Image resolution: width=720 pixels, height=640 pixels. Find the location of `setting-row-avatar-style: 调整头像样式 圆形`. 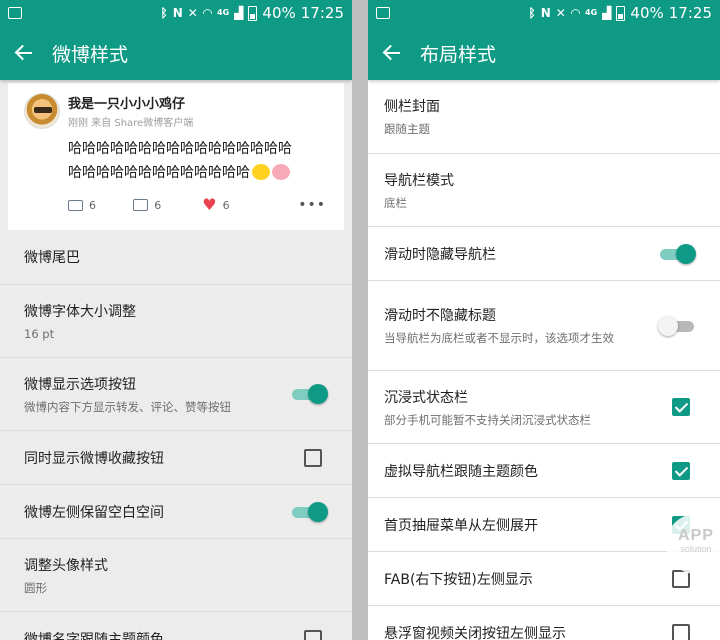

setting-row-avatar-style: 调整头像样式 圆形 is located at coordinates (176, 575).